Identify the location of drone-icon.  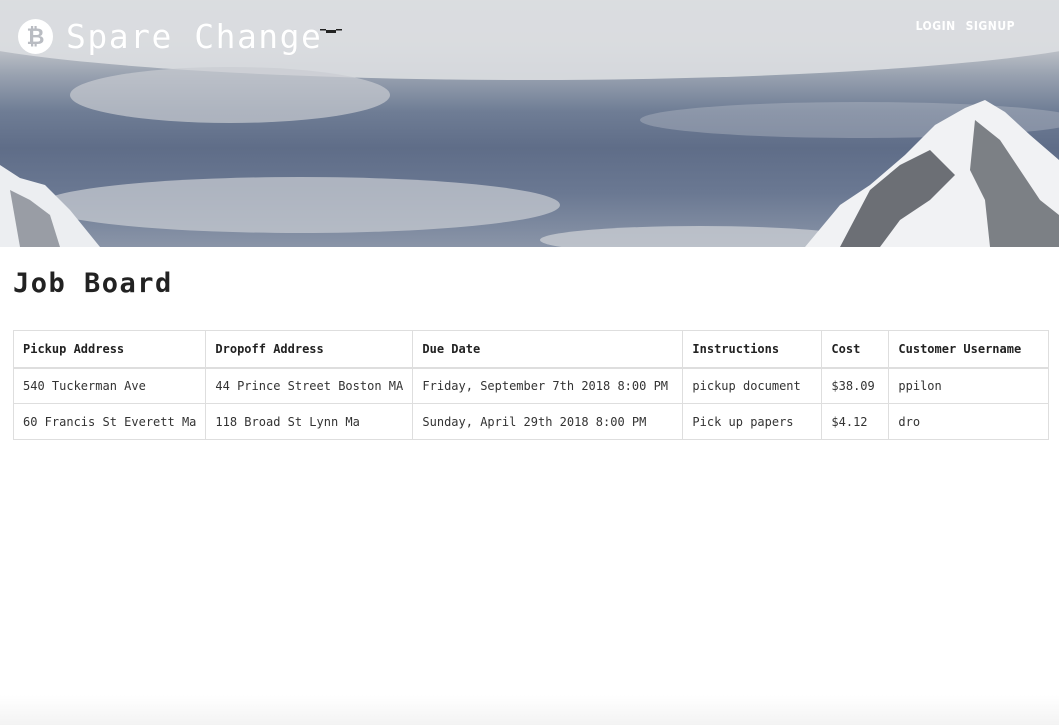
(331, 31).